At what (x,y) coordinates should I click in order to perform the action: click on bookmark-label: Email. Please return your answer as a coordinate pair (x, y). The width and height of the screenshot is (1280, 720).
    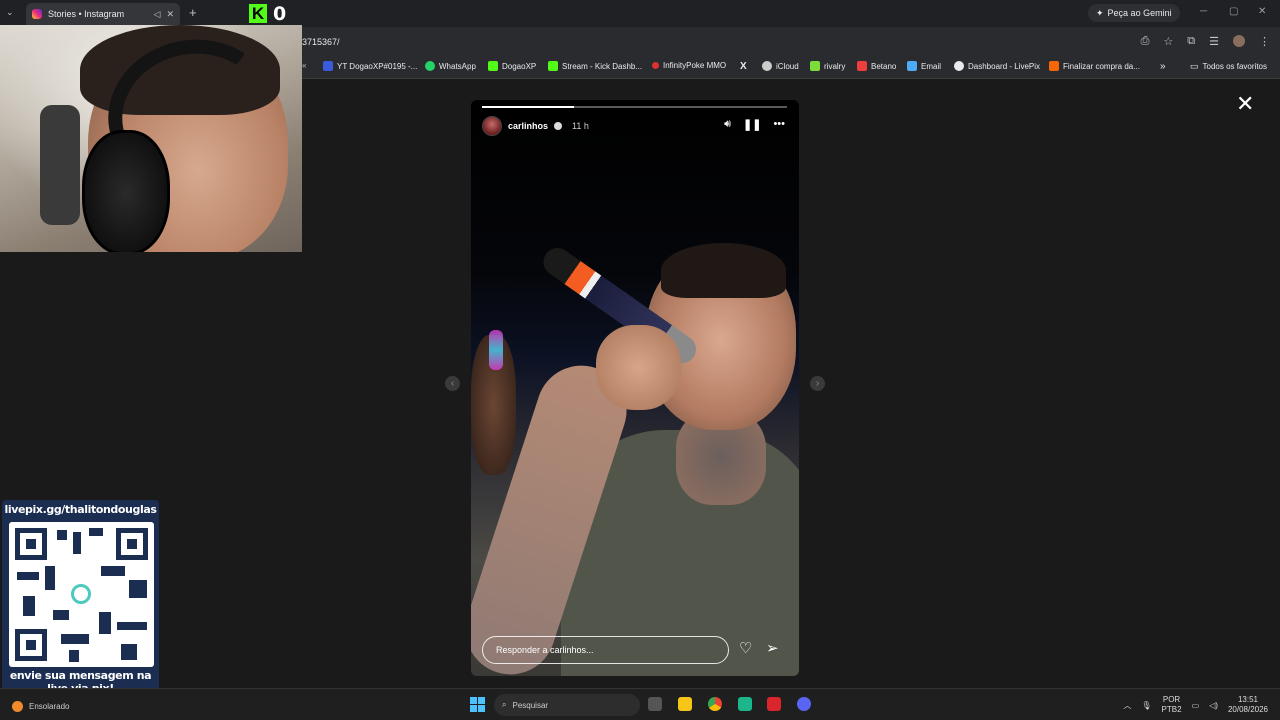
    Looking at the image, I should click on (931, 66).